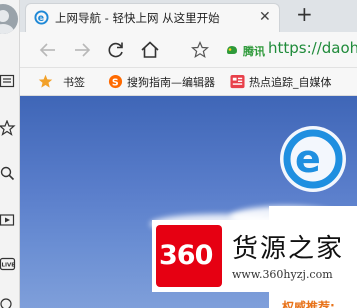  I want to click on browser-sidebar: LIVE, so click(10, 154).